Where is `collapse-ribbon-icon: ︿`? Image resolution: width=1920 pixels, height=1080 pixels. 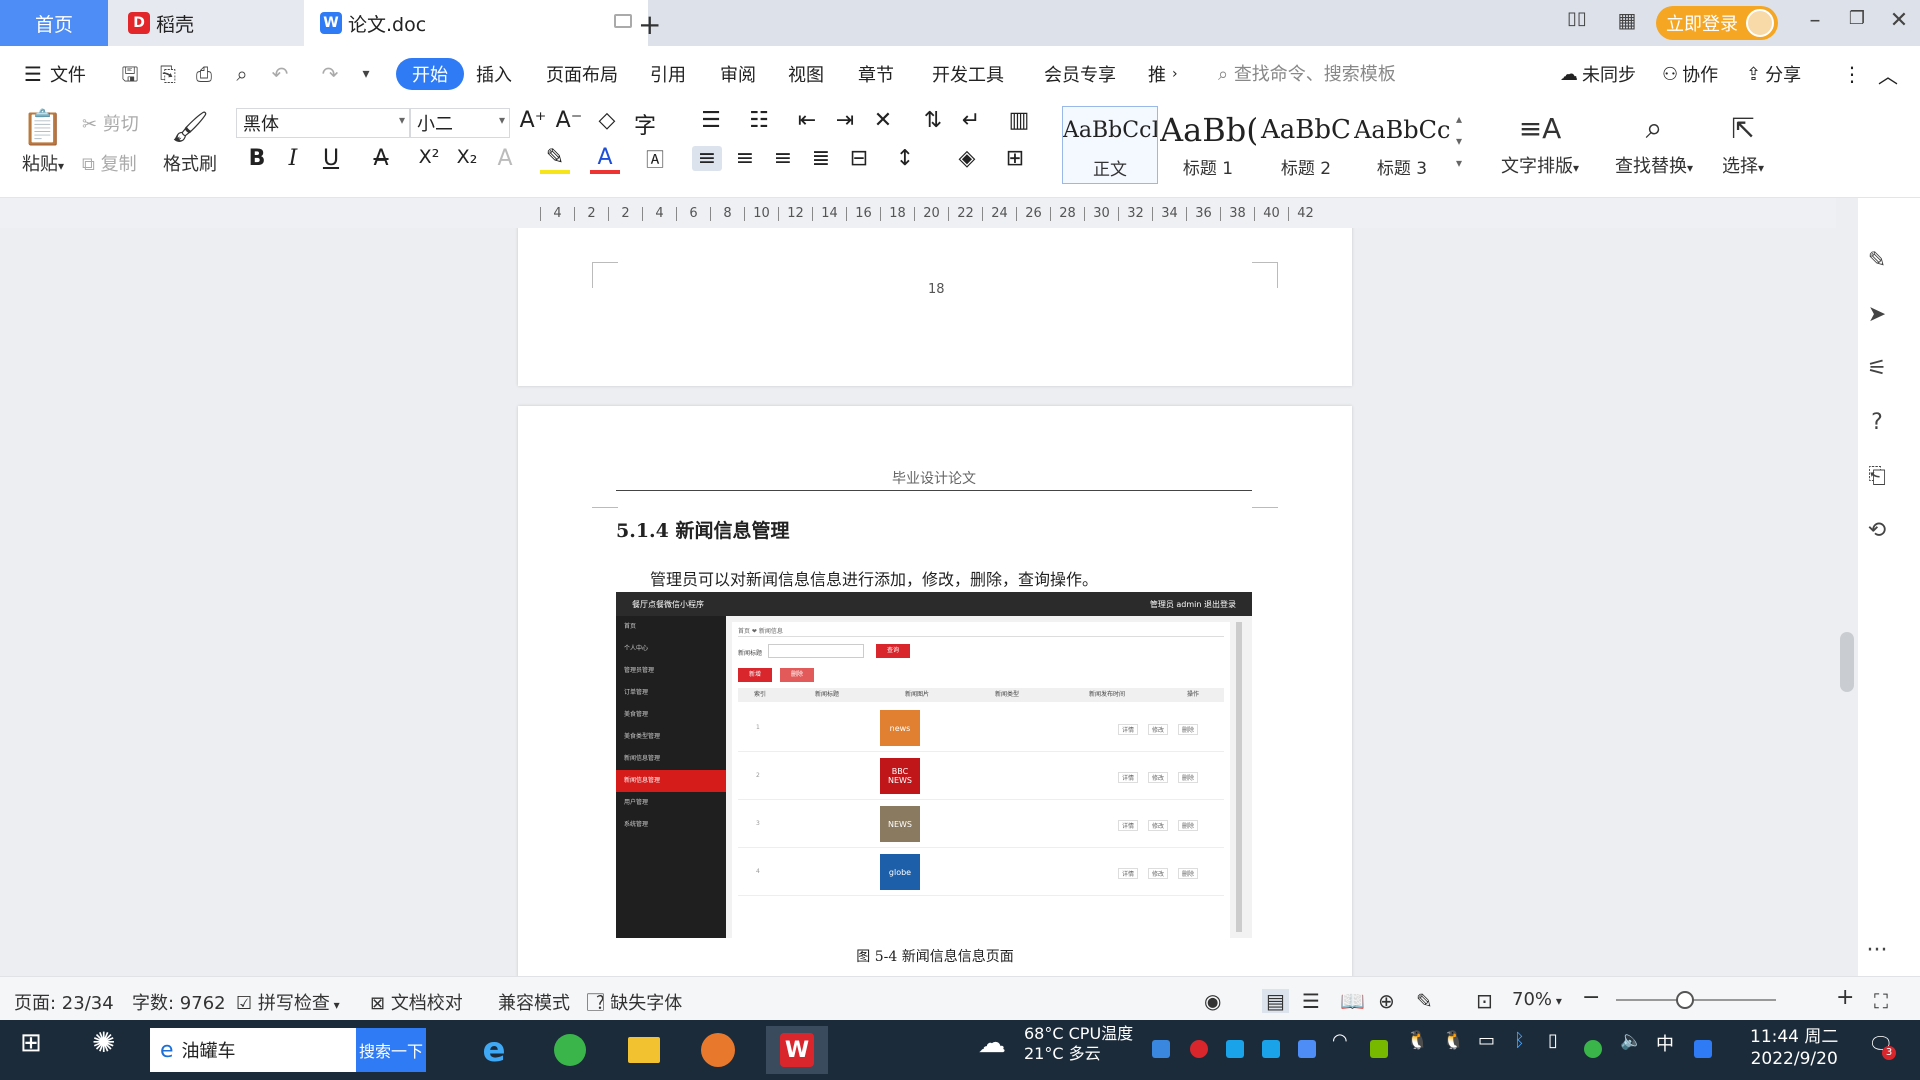 collapse-ribbon-icon: ︿ is located at coordinates (1888, 74).